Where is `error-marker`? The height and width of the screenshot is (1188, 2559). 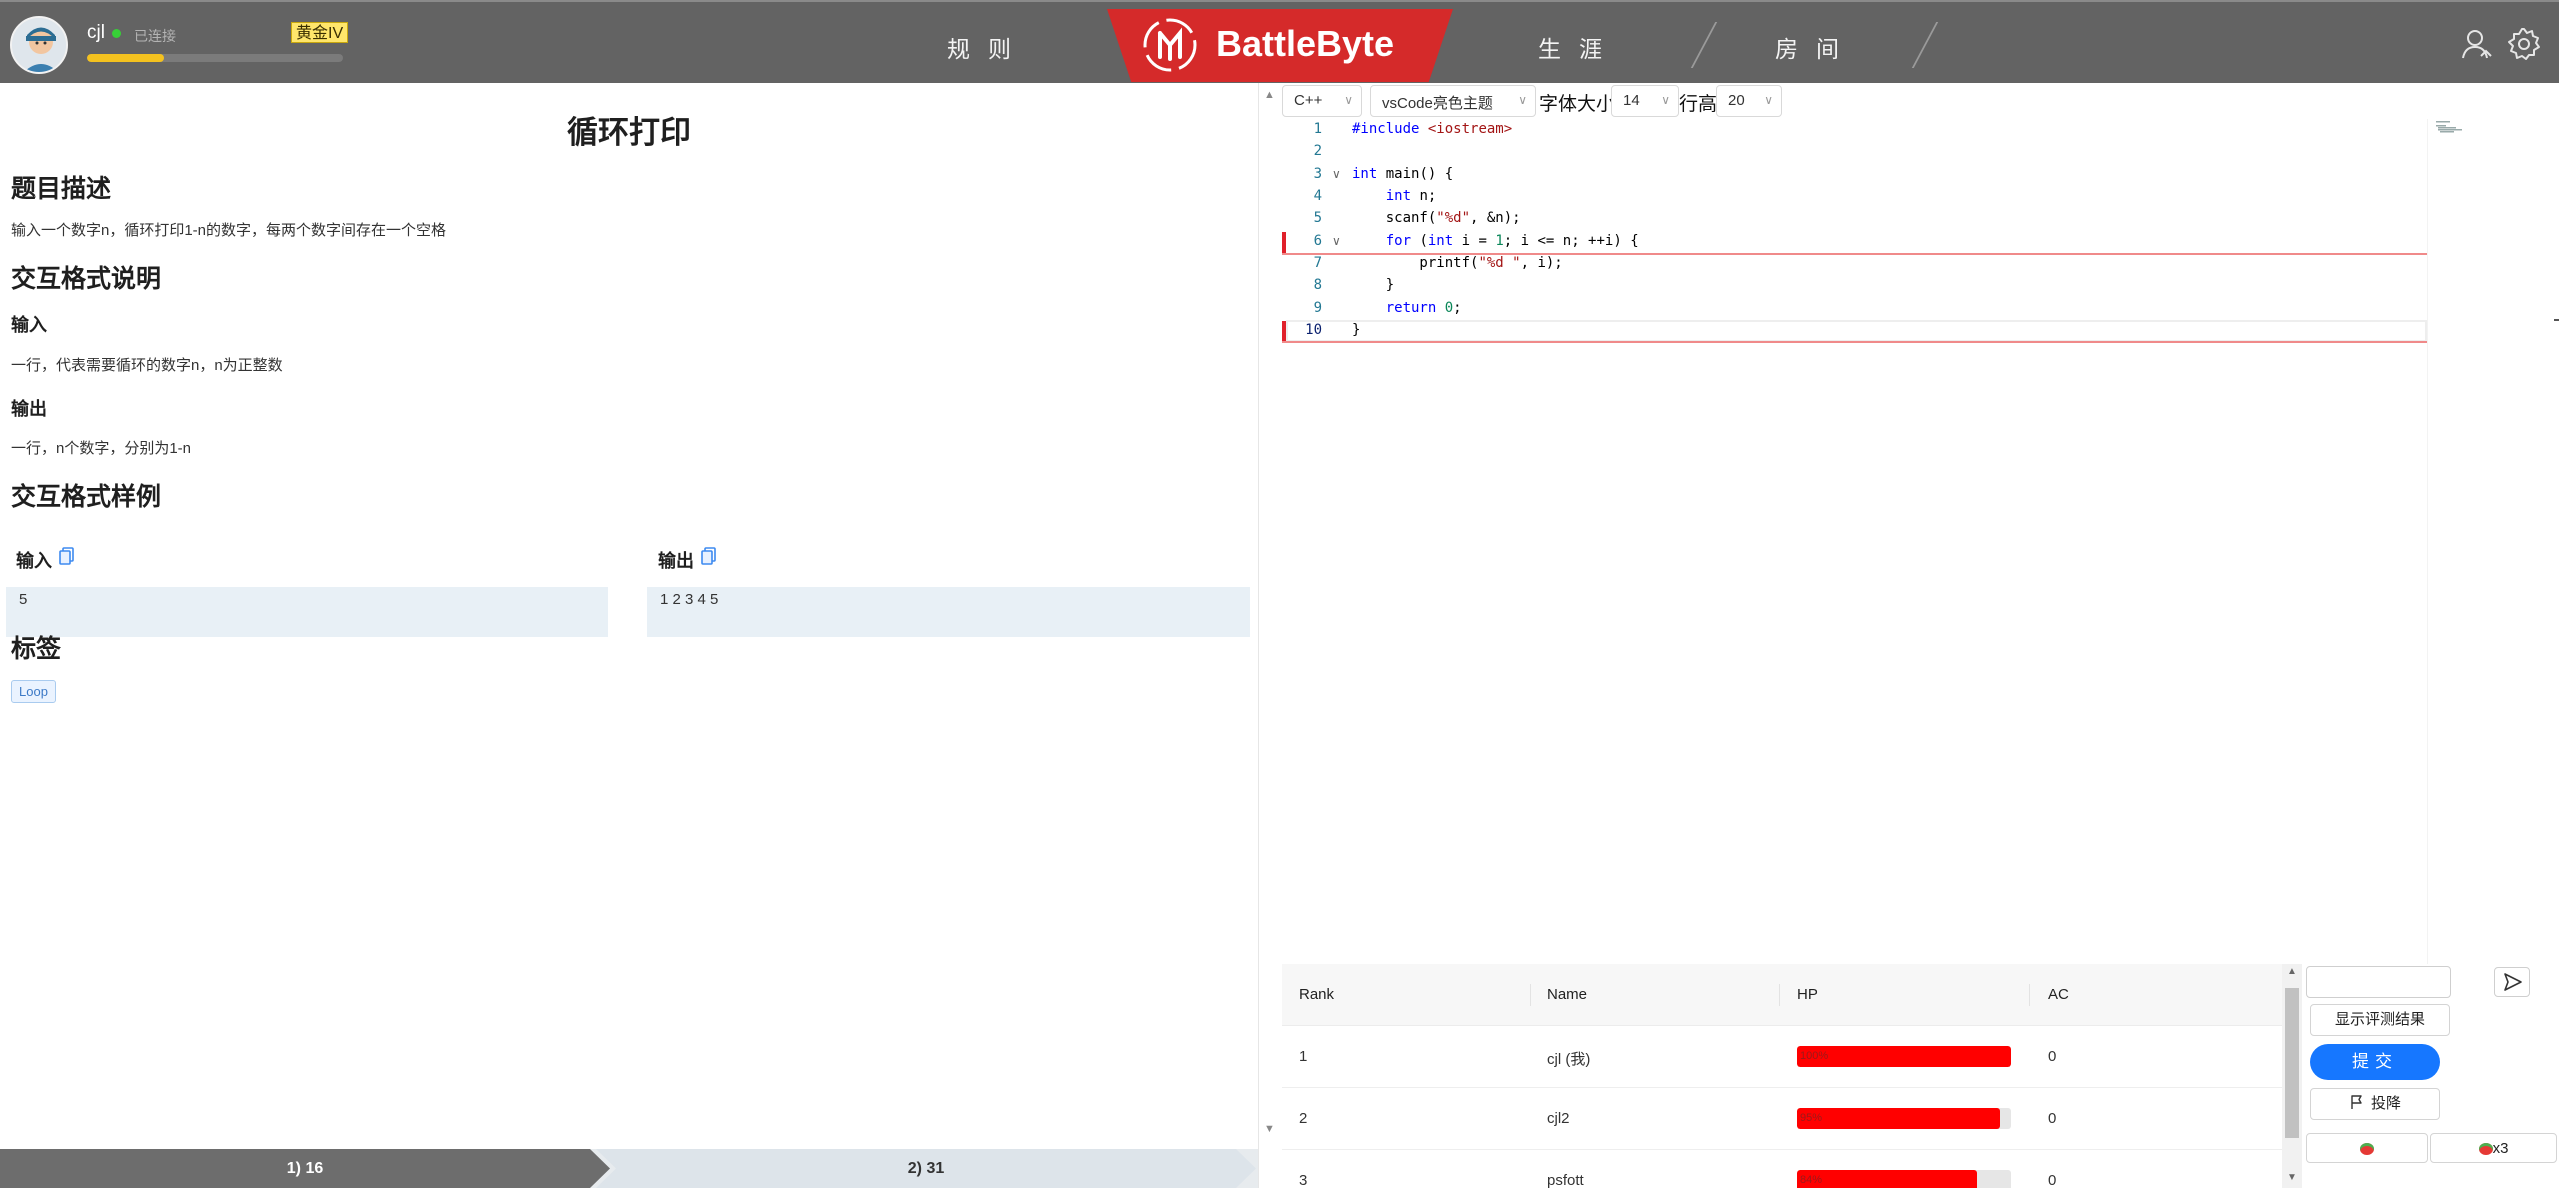 error-marker is located at coordinates (1284, 242).